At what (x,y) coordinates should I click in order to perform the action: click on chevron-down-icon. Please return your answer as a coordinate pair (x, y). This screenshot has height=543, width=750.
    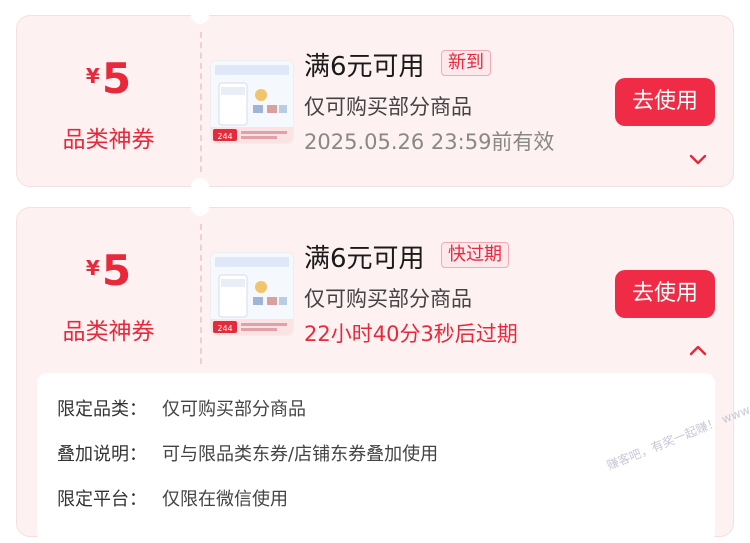
    Looking at the image, I should click on (698, 159).